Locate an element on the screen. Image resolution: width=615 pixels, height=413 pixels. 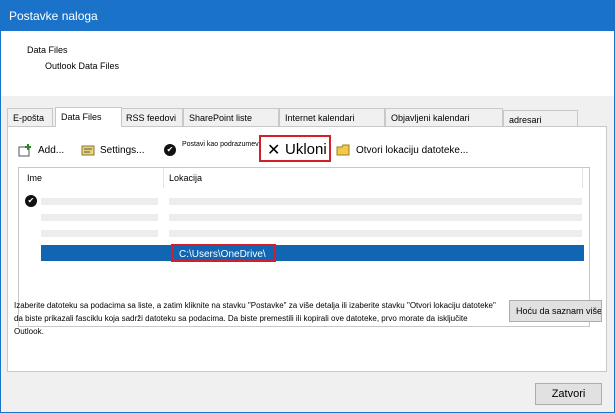
column-separator is located at coordinates (163, 178).